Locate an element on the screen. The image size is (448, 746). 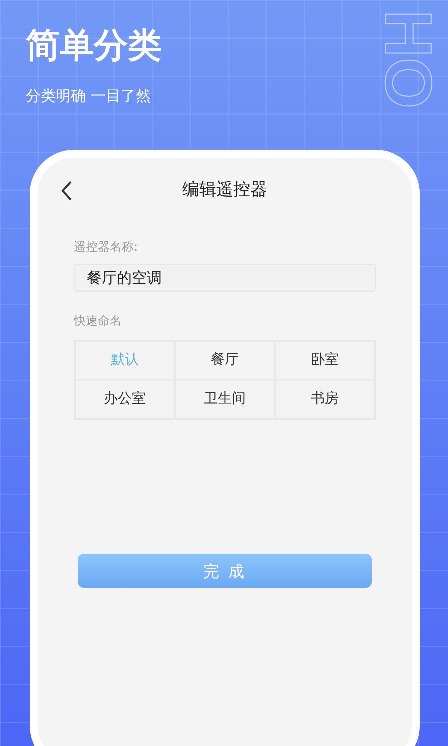
quick-name-option: 书房 is located at coordinates (325, 400).